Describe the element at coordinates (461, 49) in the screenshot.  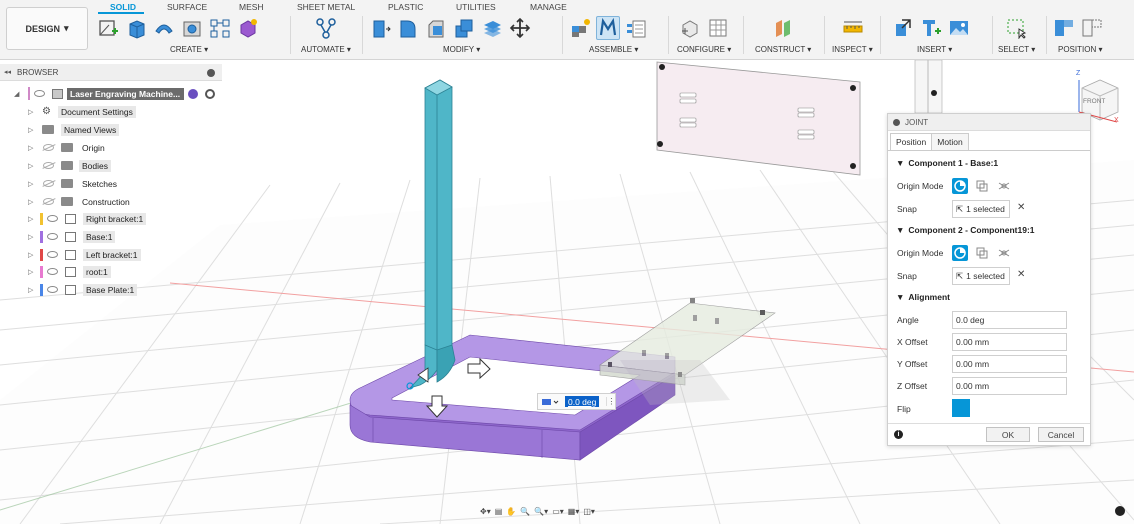
I see `modify-menu: MODIFY ▾` at that location.